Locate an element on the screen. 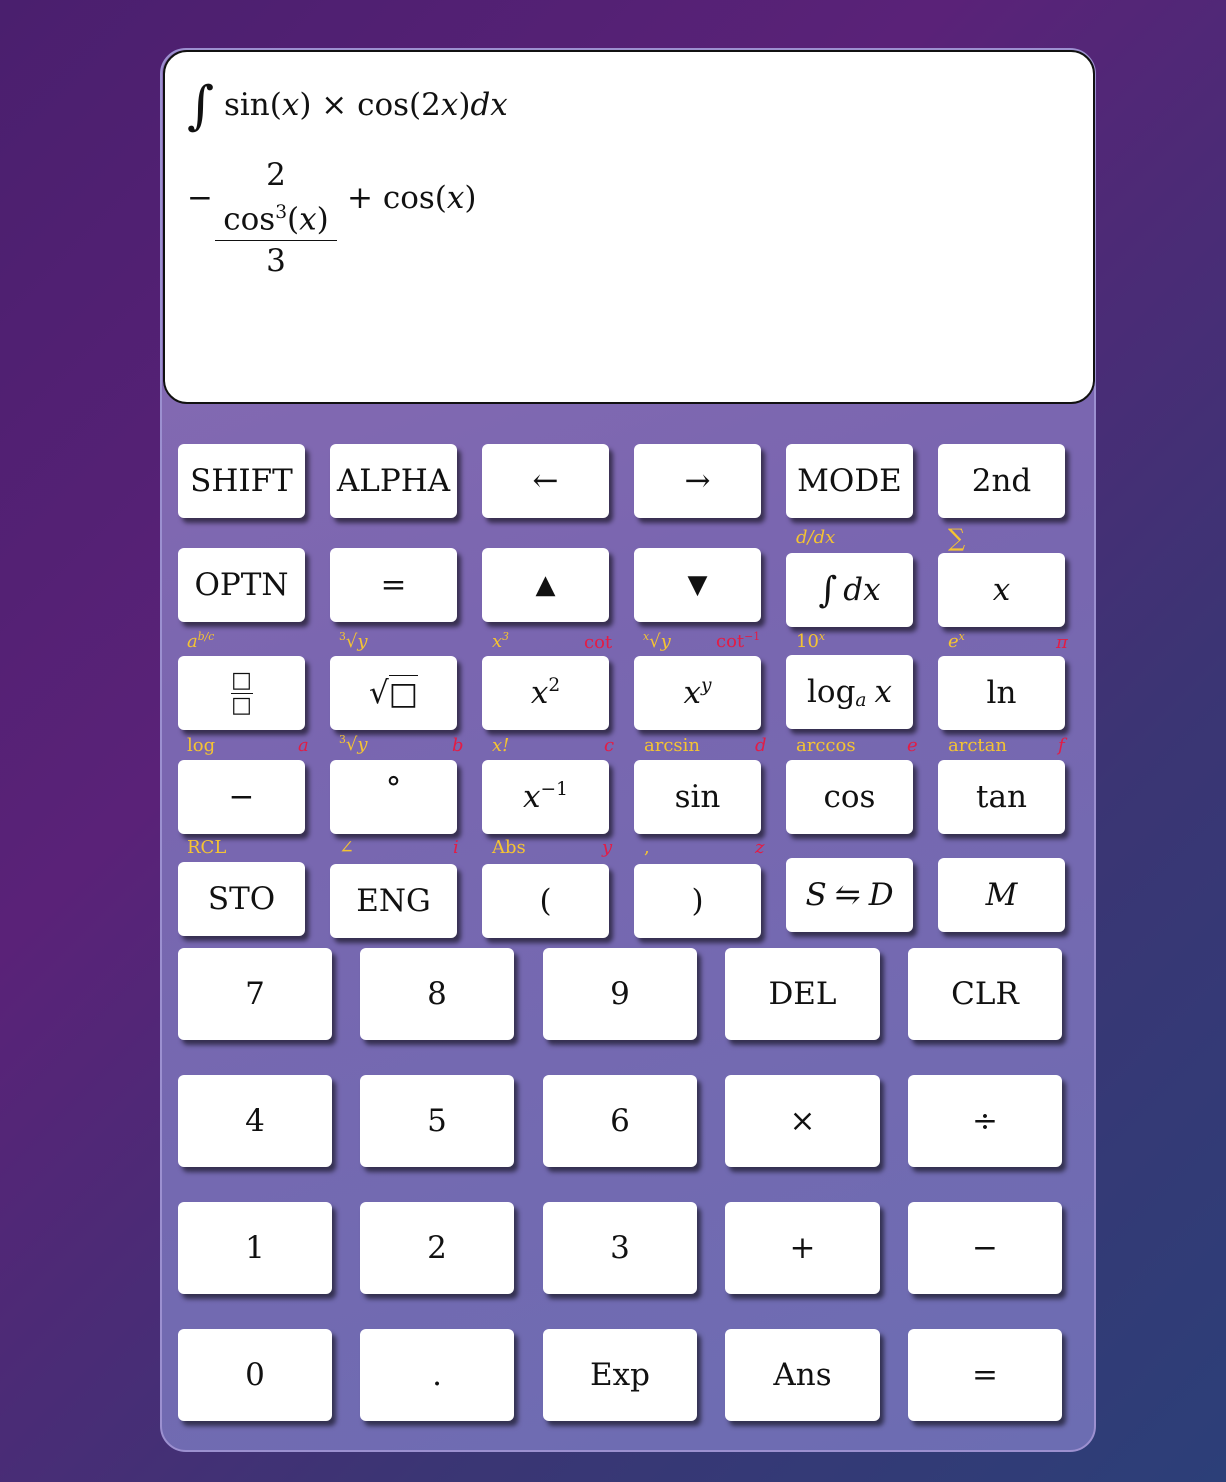 The width and height of the screenshot is (1226, 1482). open-paren-key: ( is located at coordinates (545, 901).